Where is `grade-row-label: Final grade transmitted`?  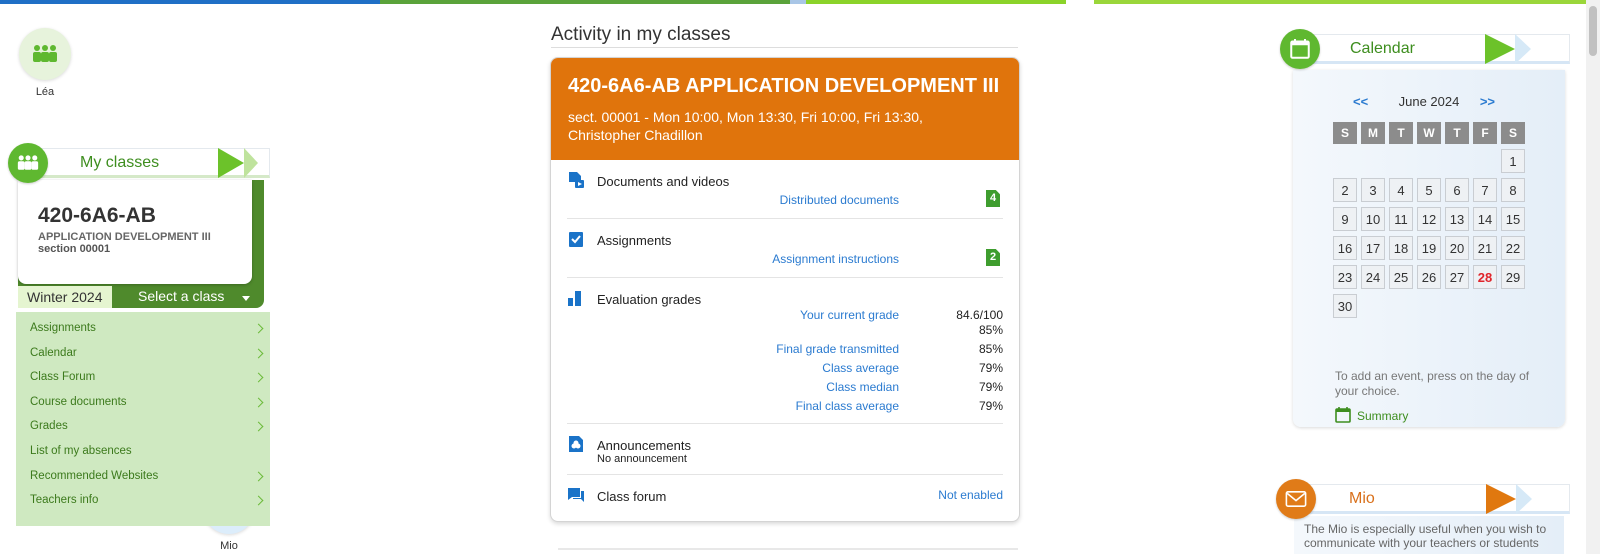
grade-row-label: Final grade transmitted is located at coordinates (837, 349).